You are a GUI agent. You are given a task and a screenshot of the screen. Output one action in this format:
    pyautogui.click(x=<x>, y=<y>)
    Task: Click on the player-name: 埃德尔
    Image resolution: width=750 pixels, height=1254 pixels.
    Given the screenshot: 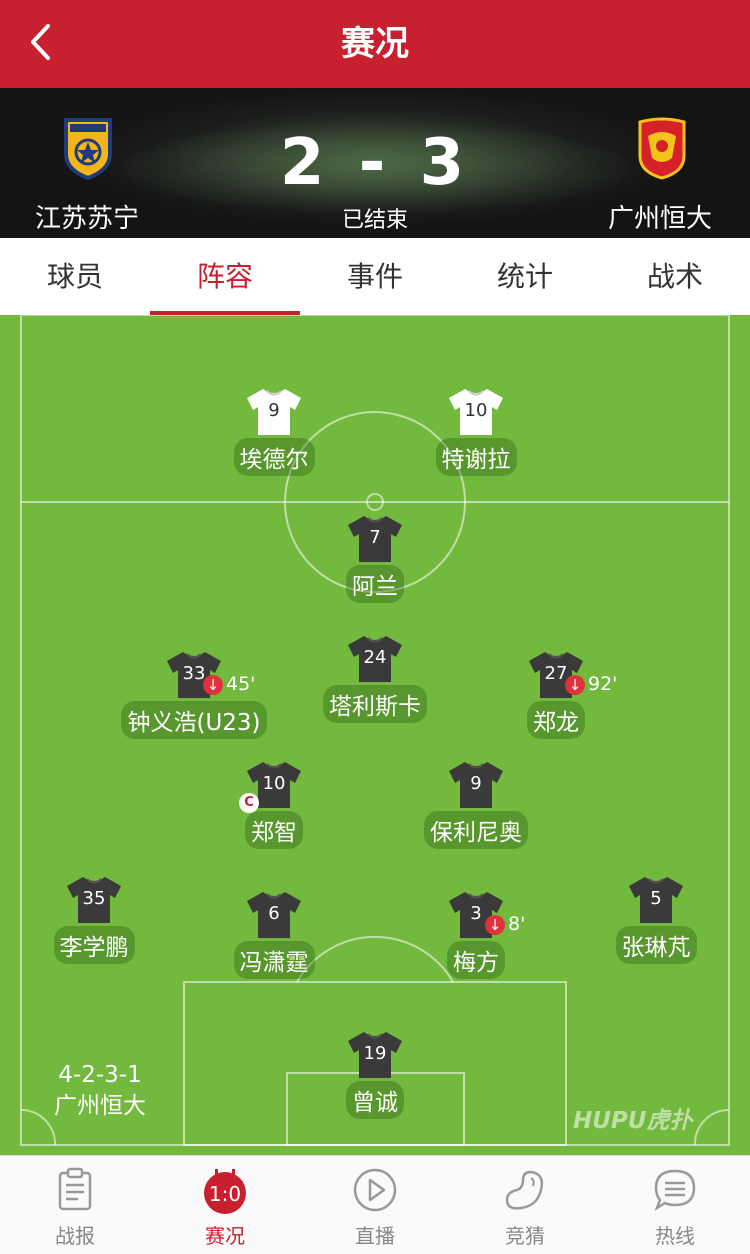 What is the action you would take?
    pyautogui.click(x=274, y=457)
    